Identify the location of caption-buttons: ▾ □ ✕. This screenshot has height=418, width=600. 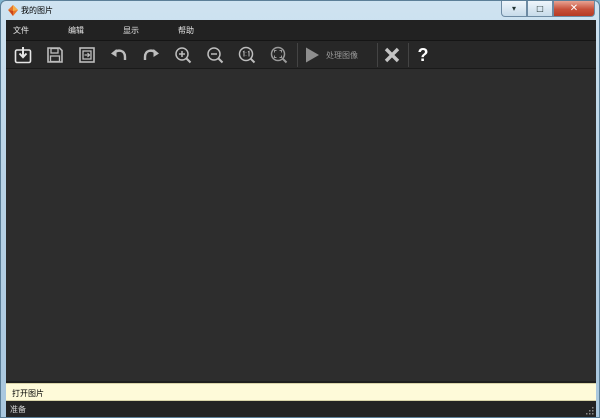
(548, 9).